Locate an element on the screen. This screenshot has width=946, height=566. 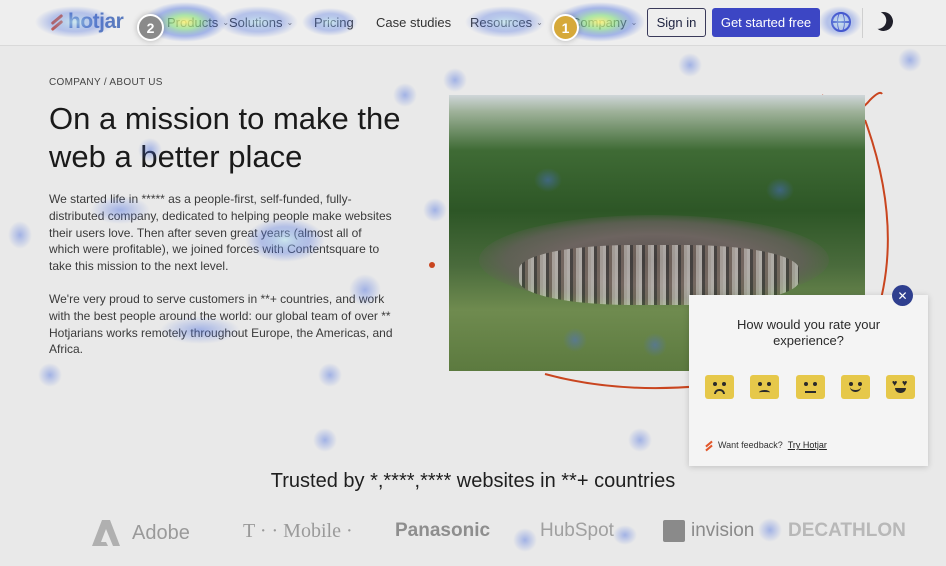
brand-hubspot: HubSpot is located at coordinates (577, 530).